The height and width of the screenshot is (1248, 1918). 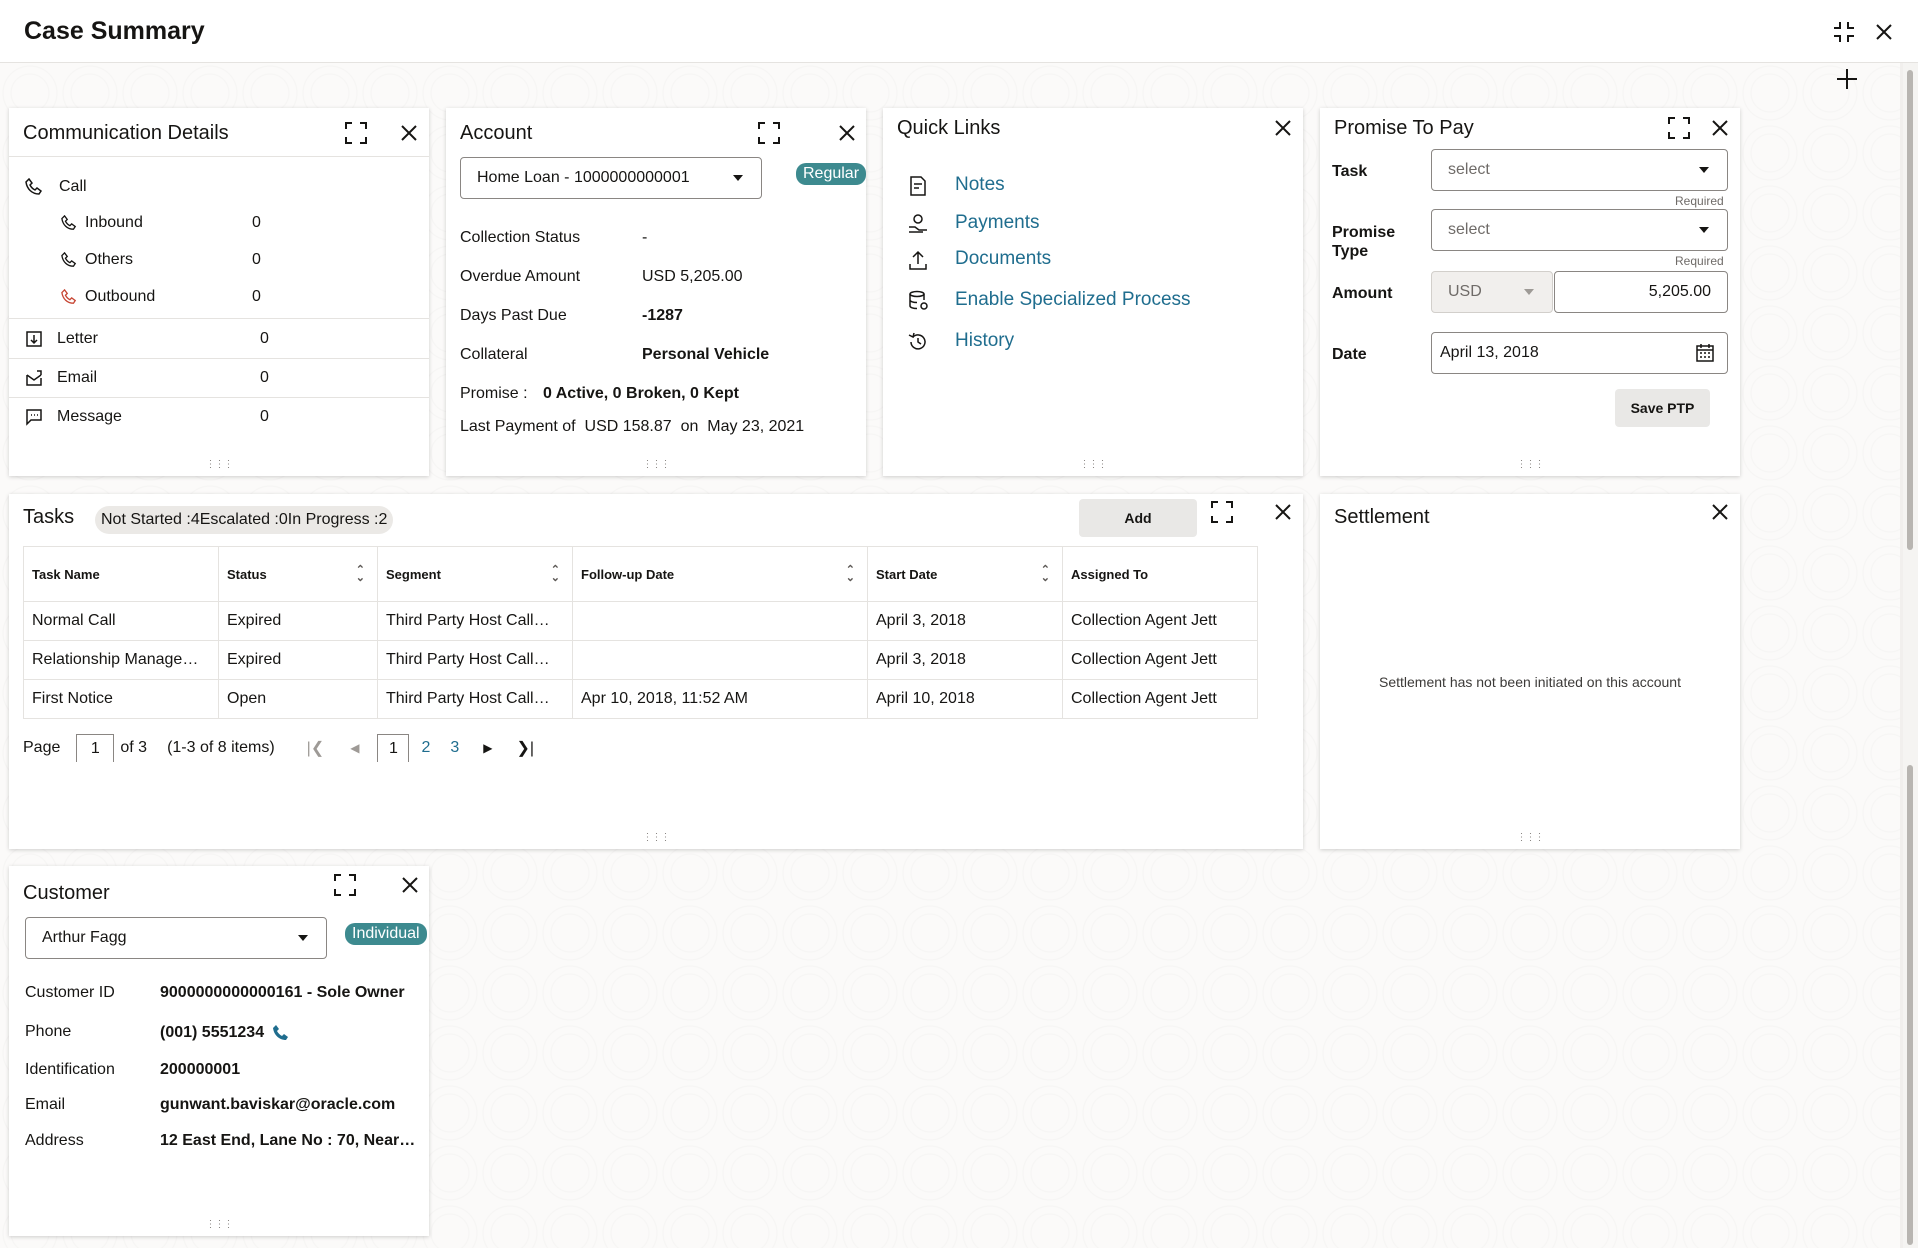 I want to click on column-header-task-name: Task Name, so click(x=121, y=574).